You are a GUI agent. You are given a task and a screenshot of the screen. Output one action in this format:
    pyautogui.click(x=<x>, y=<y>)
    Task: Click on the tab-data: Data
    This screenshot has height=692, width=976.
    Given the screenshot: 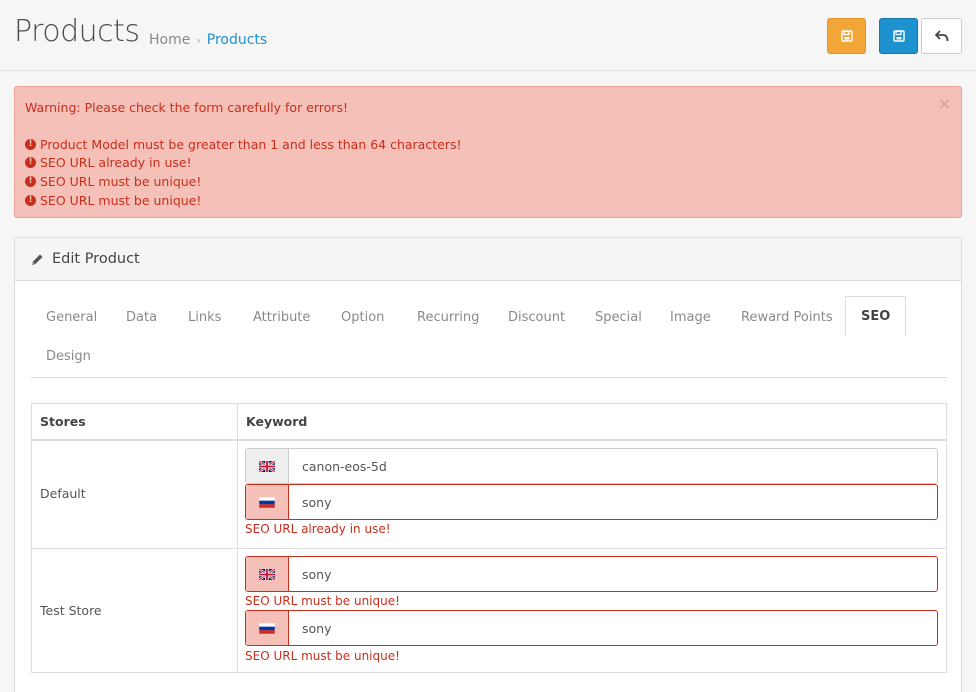 What is the action you would take?
    pyautogui.click(x=141, y=317)
    